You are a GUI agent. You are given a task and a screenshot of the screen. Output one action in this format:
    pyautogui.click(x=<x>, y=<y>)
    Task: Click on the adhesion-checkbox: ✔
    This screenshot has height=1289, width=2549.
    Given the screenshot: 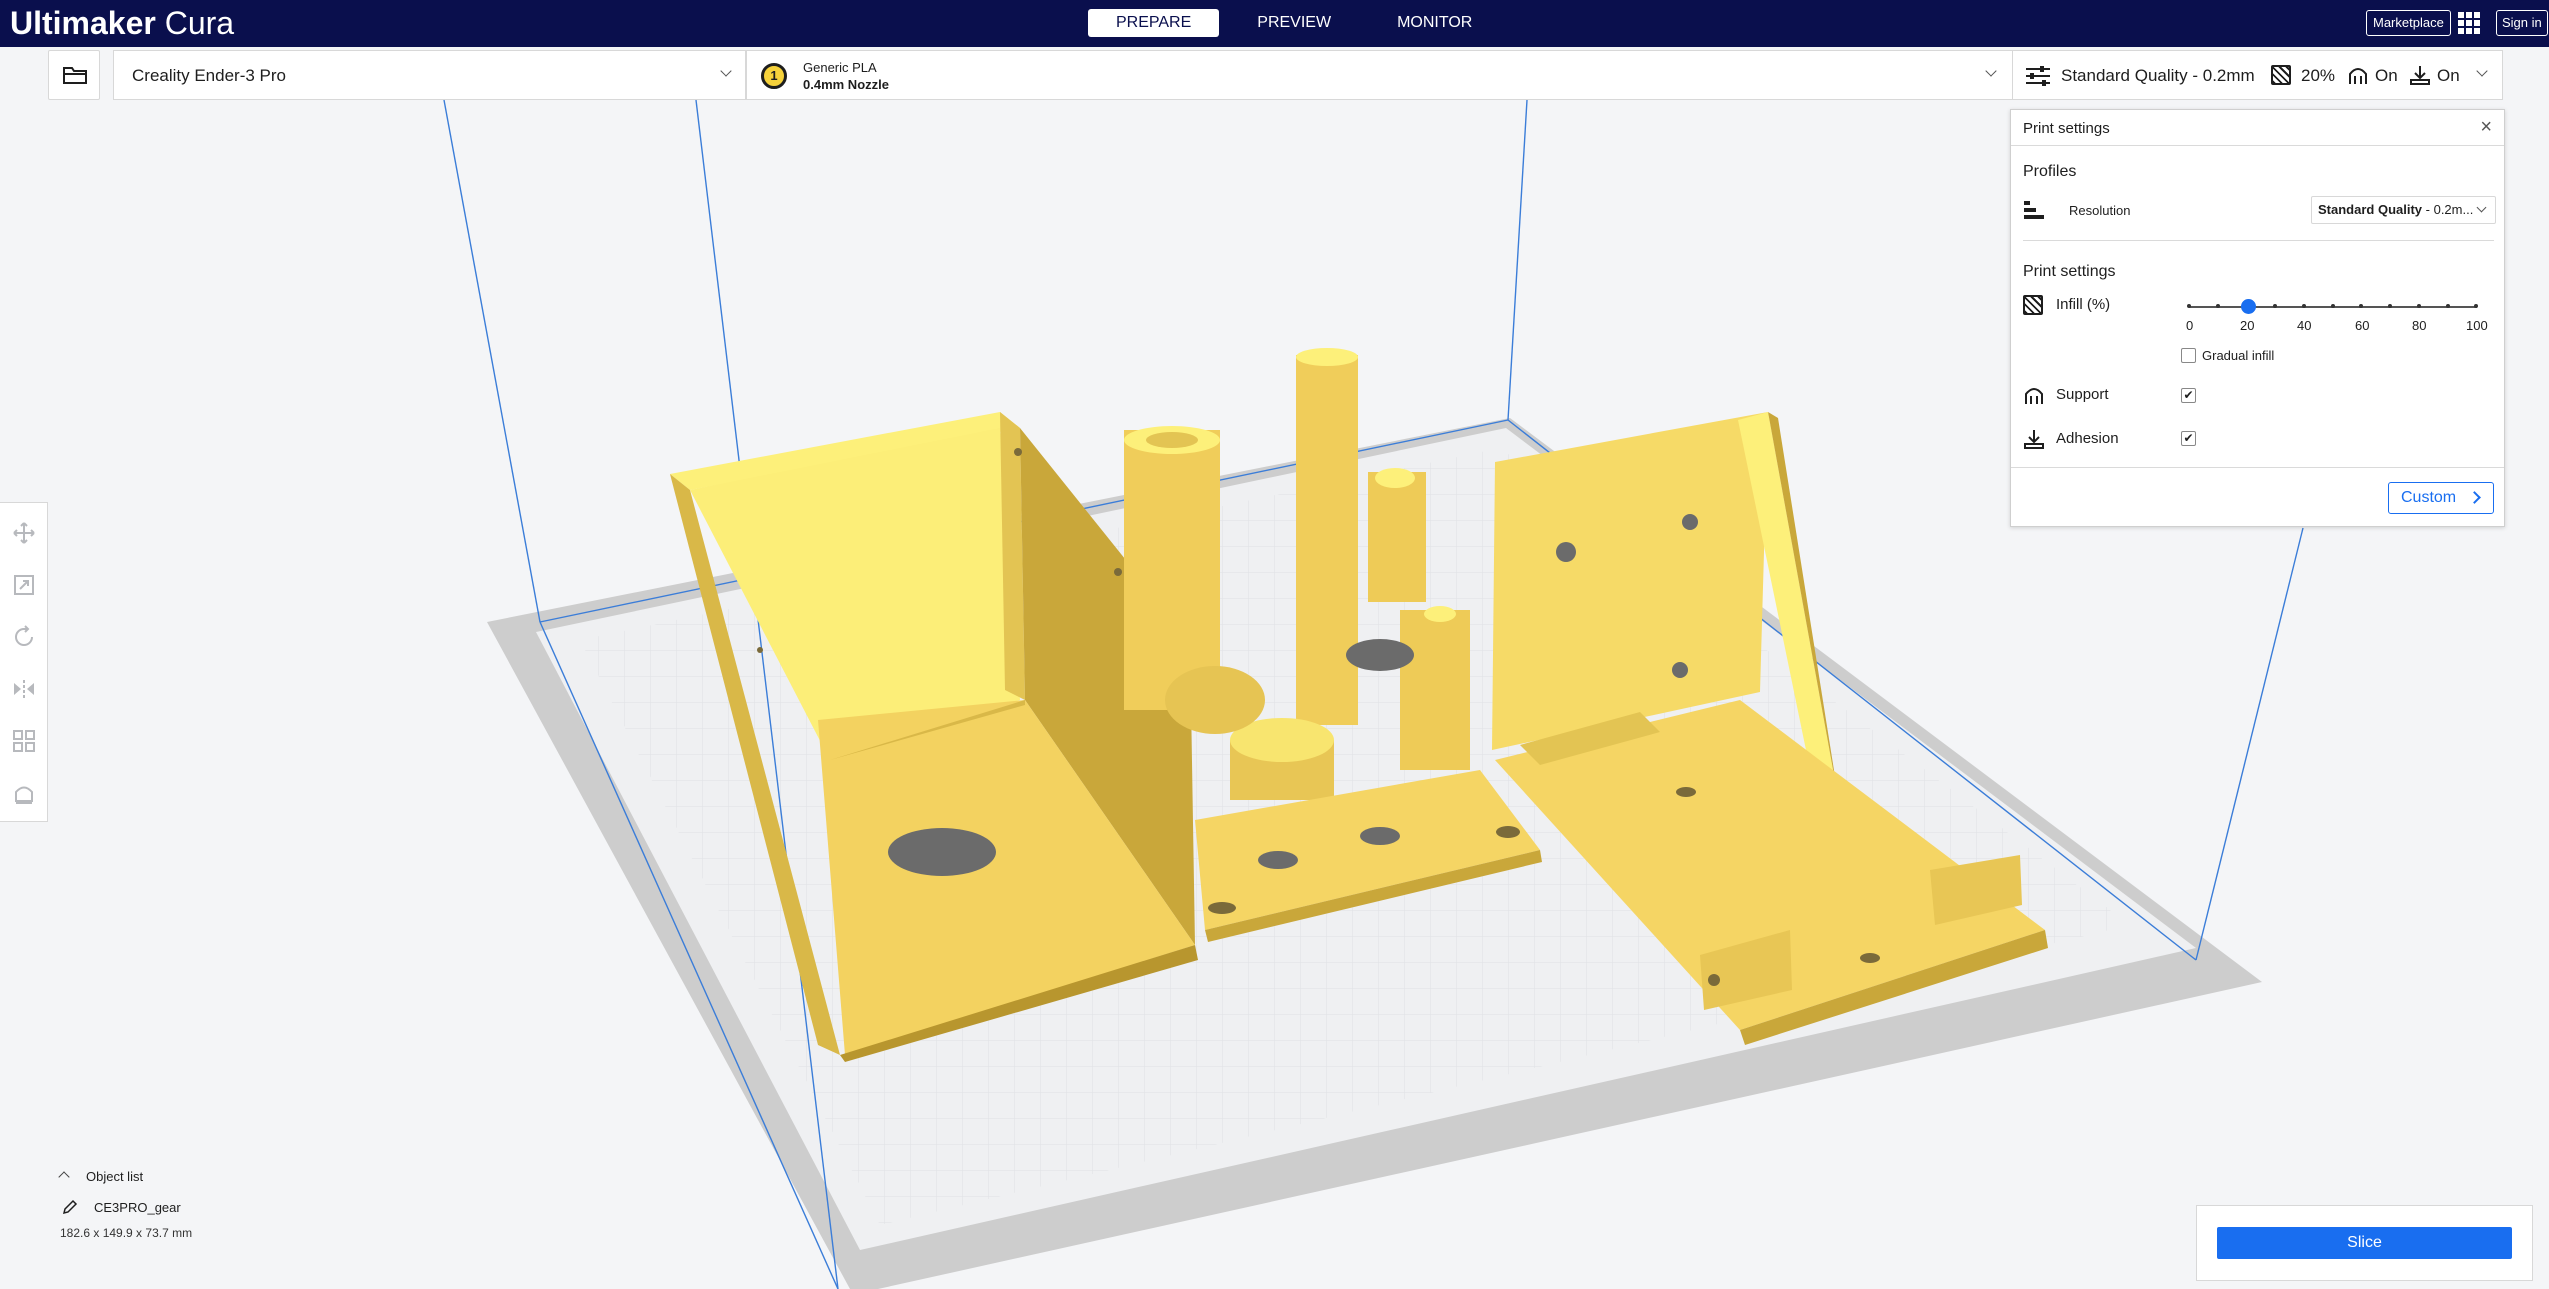 What is the action you would take?
    pyautogui.click(x=2188, y=438)
    